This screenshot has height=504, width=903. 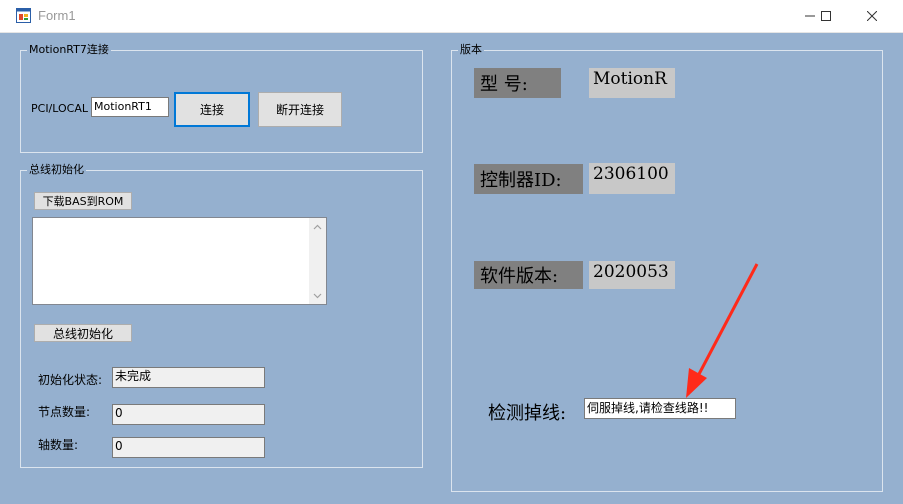 I want to click on software-version-label: 软件版本:, so click(x=528, y=275).